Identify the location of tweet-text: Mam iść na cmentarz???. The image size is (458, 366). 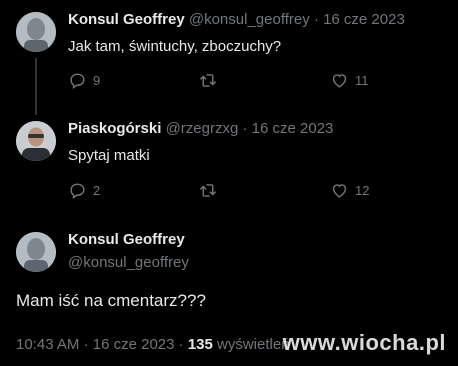
(111, 300).